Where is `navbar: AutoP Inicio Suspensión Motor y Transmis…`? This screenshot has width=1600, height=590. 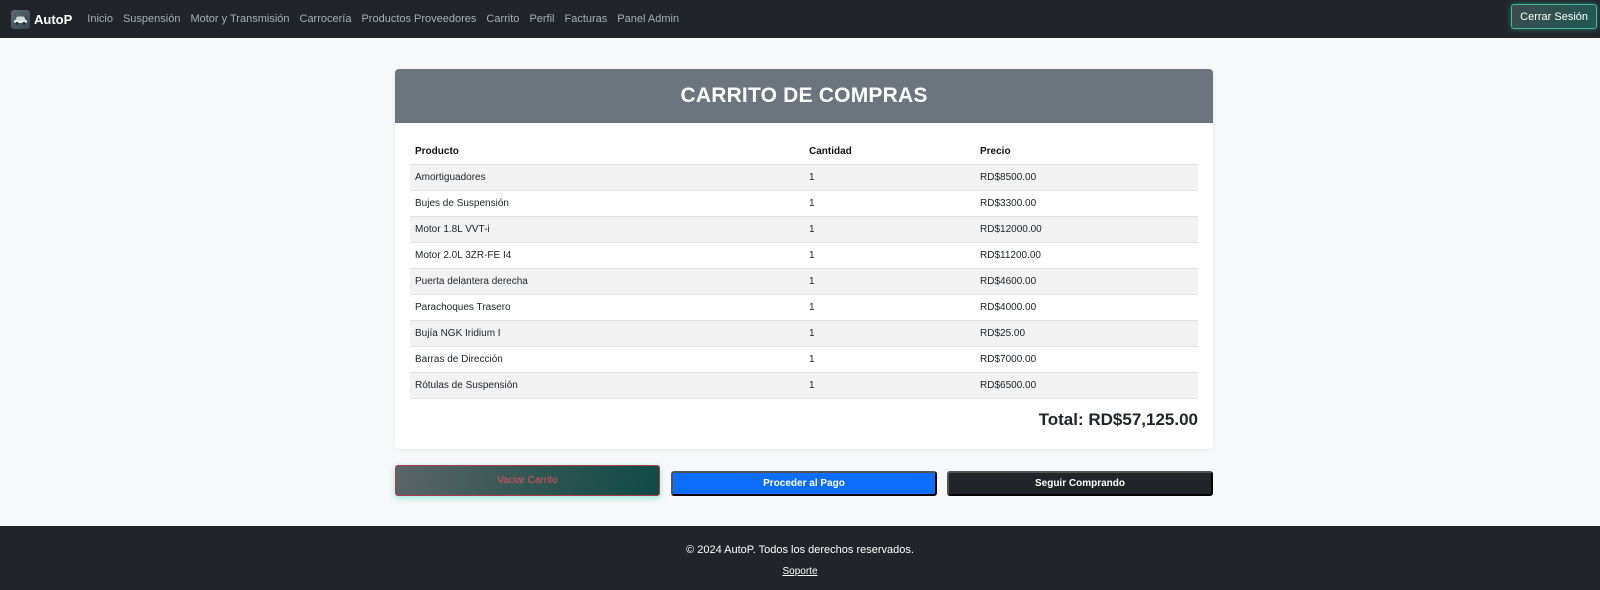
navbar: AutoP Inicio Suspensión Motor y Transmis… is located at coordinates (800, 19).